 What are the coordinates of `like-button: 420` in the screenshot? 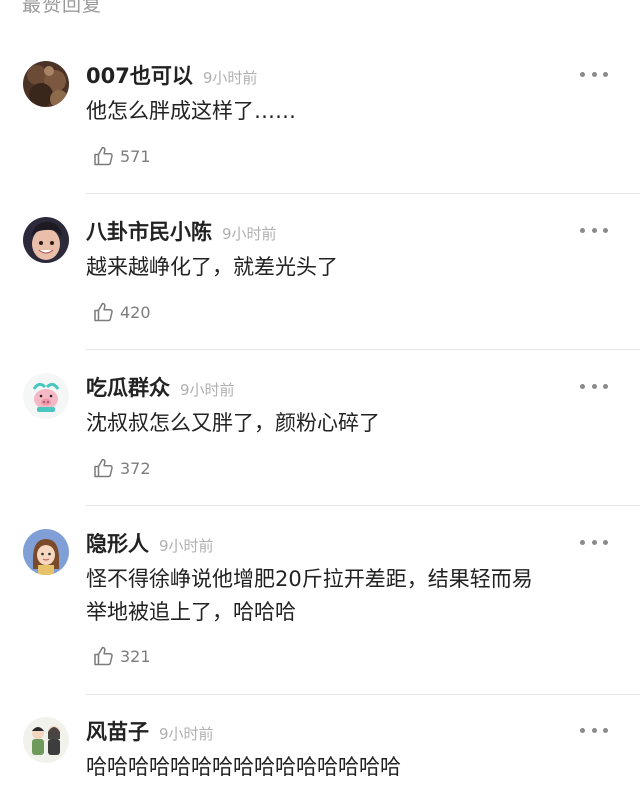 It's located at (121, 312).